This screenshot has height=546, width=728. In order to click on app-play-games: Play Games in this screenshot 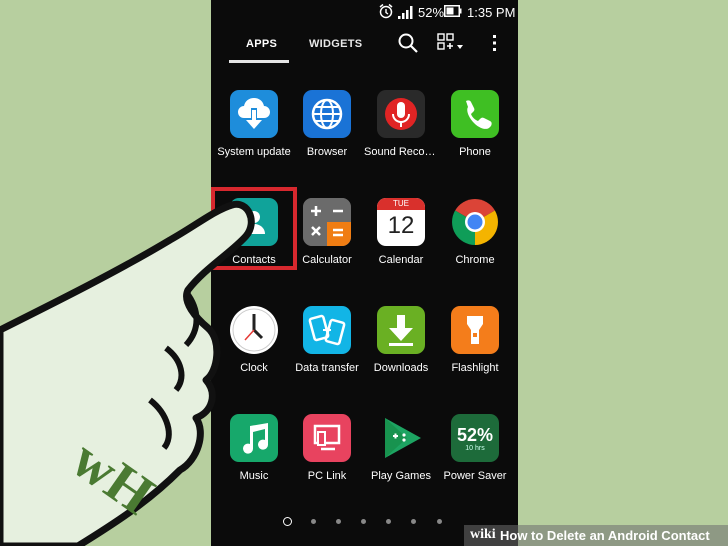, I will do `click(401, 448)`.